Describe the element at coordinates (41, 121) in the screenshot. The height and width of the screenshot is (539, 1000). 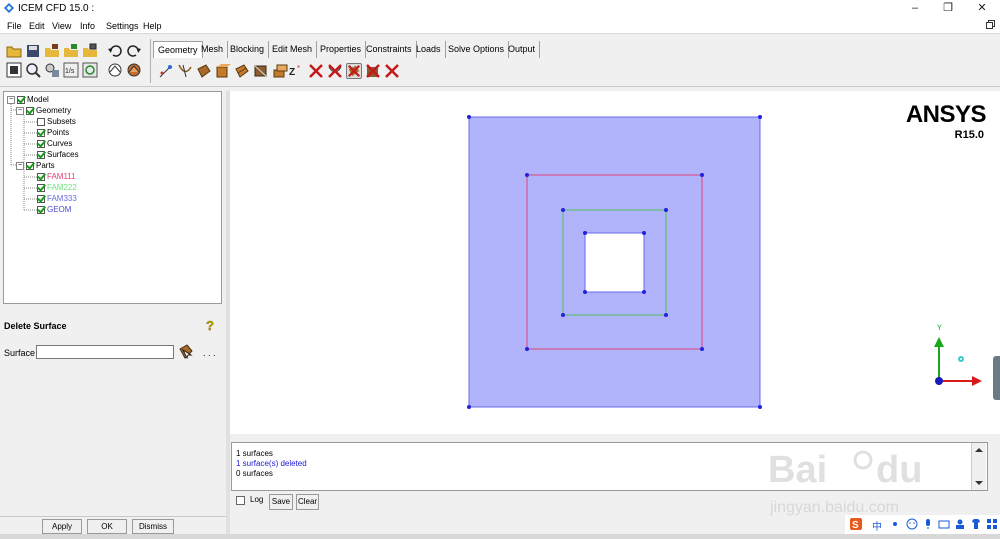
I see `subsets-checkbox` at that location.